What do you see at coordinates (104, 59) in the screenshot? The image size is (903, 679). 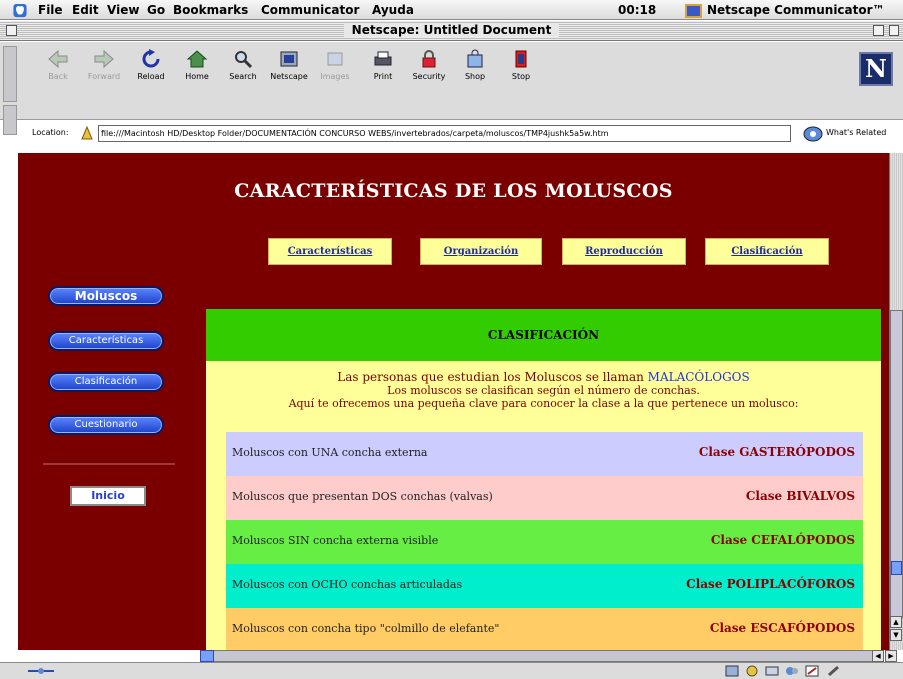 I see `forward-arrow-icon` at bounding box center [104, 59].